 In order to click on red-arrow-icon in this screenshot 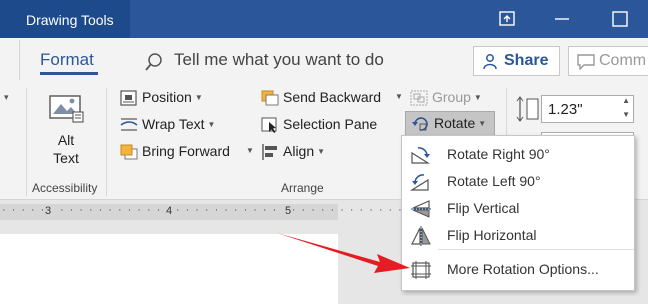, I will do `click(343, 253)`.